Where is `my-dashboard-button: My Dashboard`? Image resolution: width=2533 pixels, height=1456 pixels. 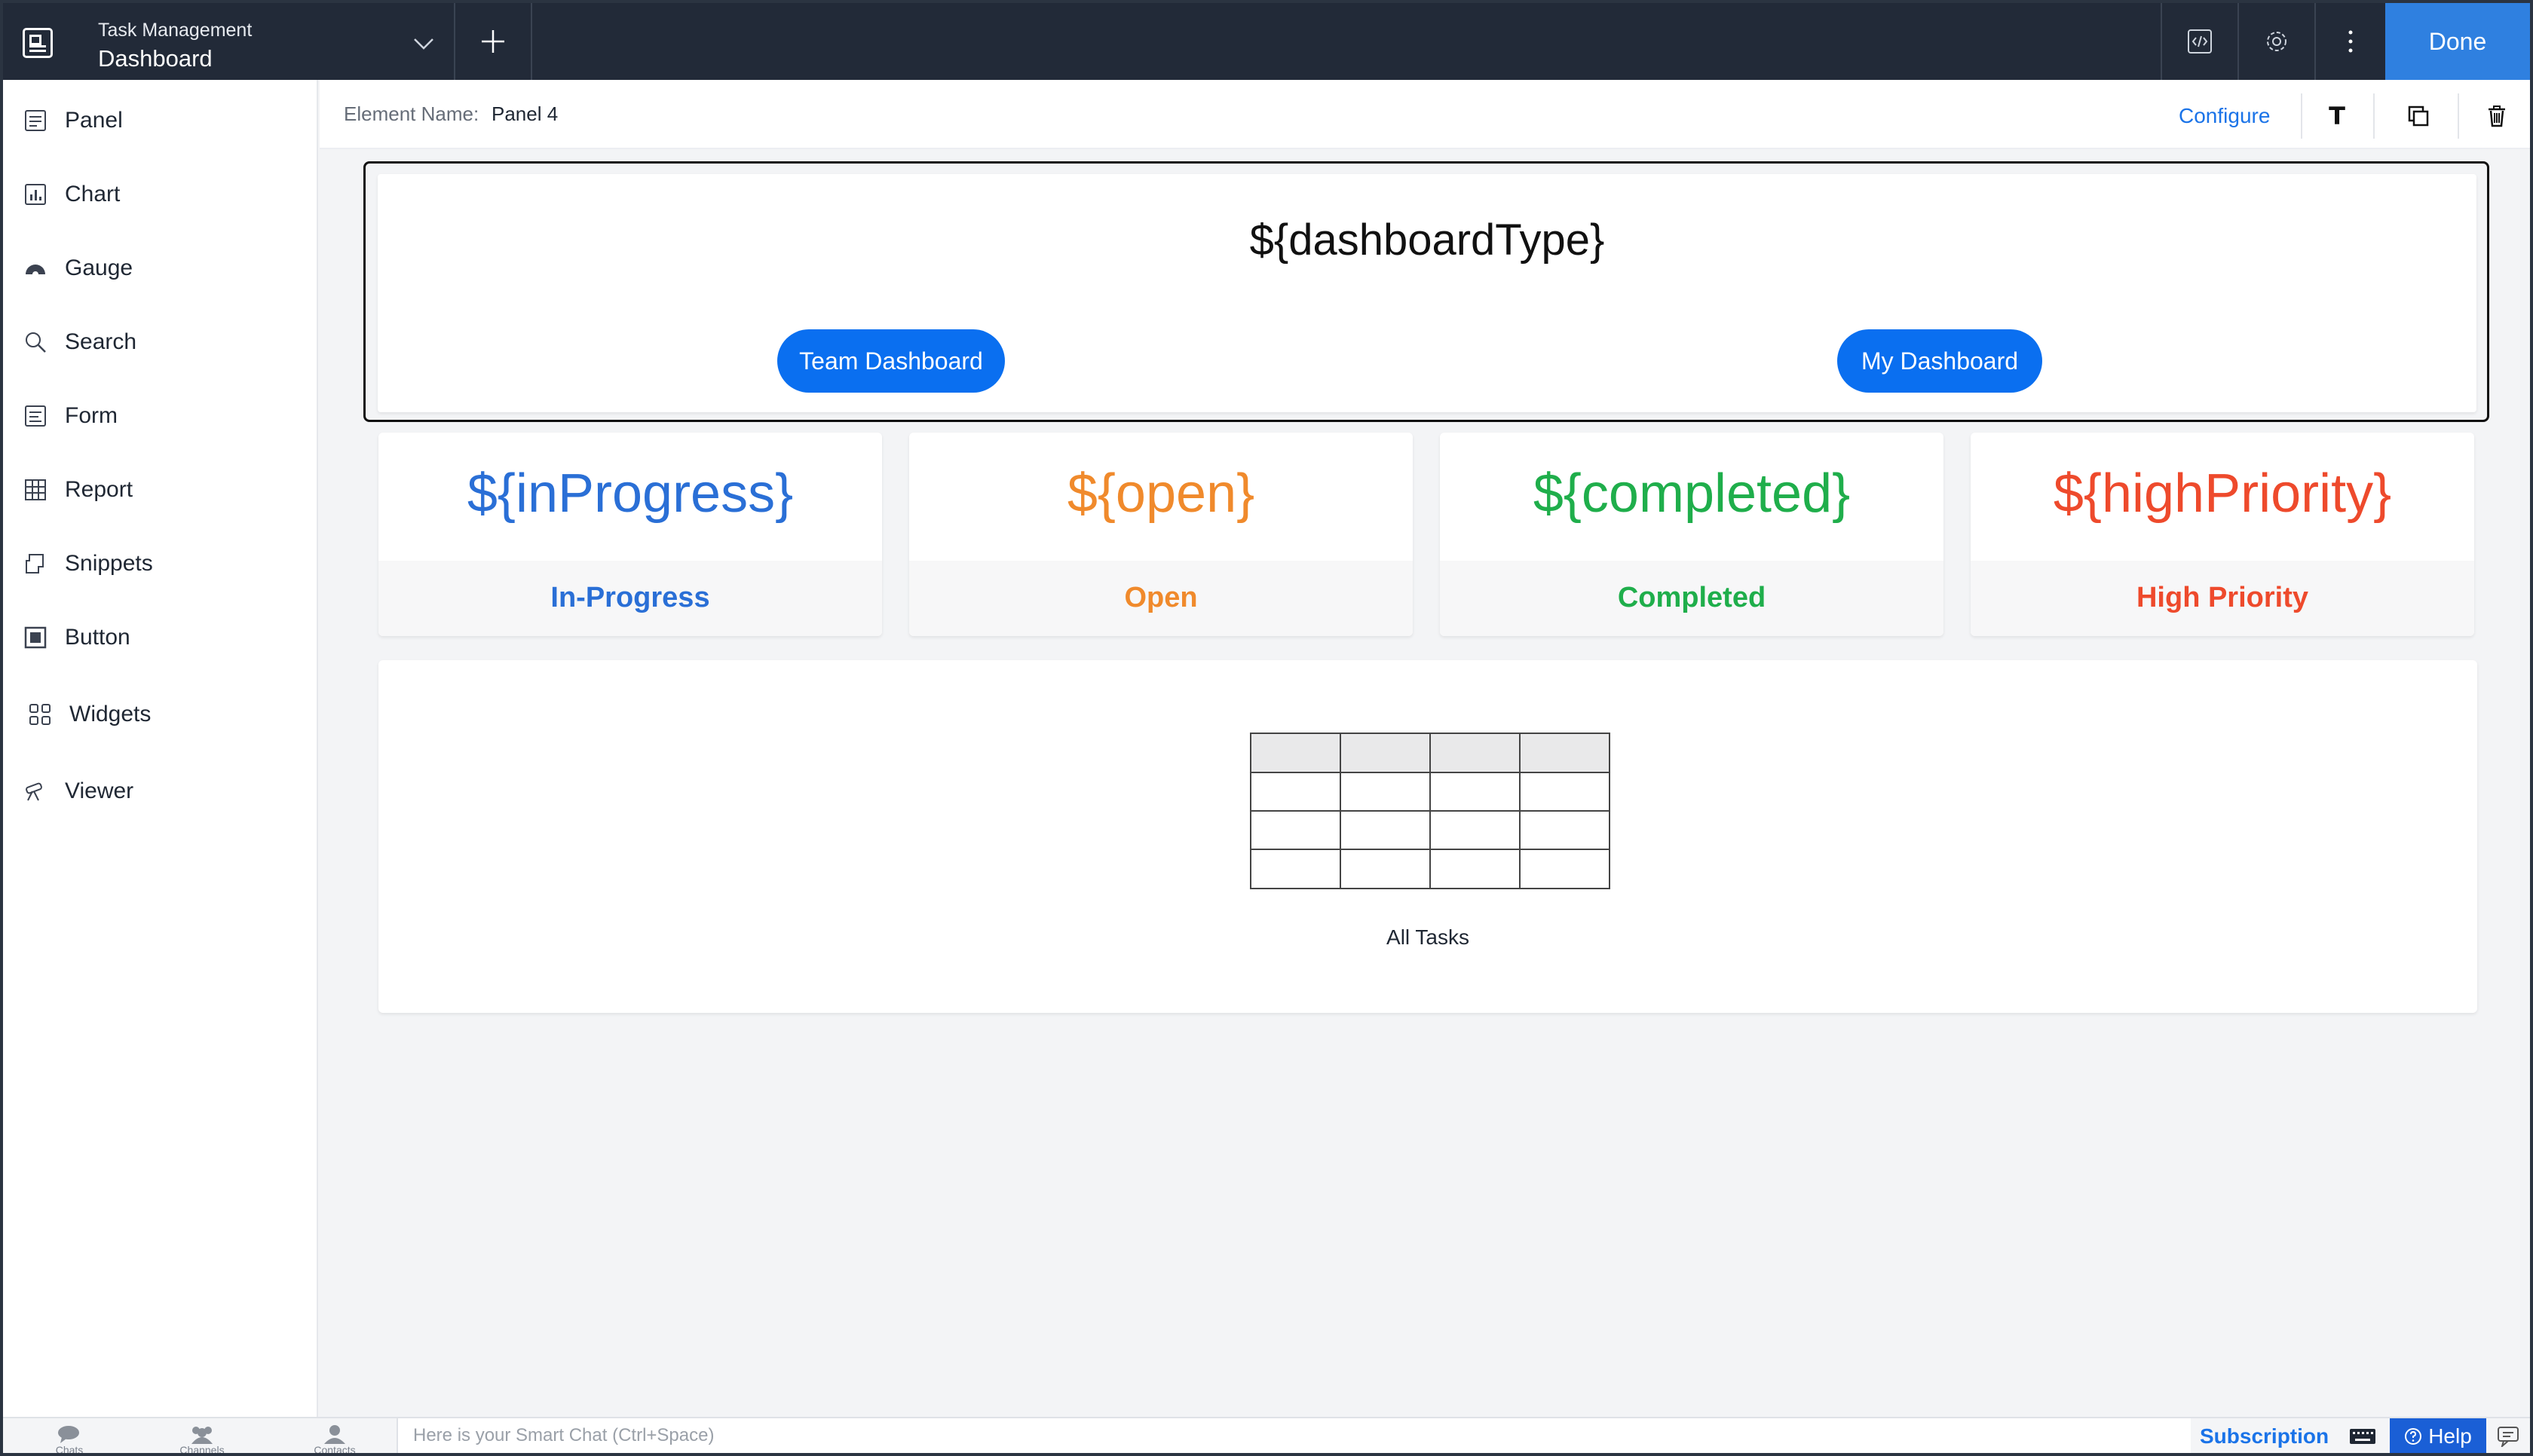 my-dashboard-button: My Dashboard is located at coordinates (1939, 361).